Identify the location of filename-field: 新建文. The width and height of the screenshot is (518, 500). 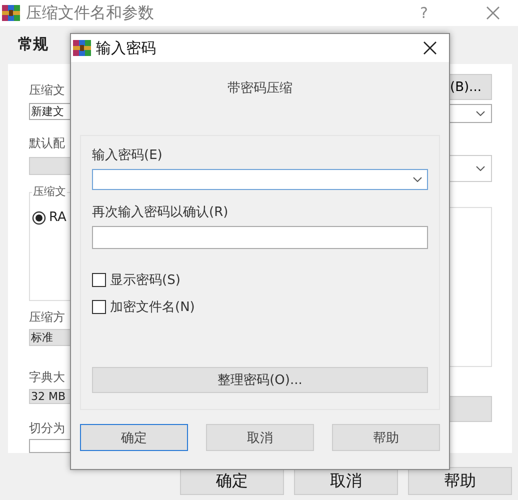
(49, 111).